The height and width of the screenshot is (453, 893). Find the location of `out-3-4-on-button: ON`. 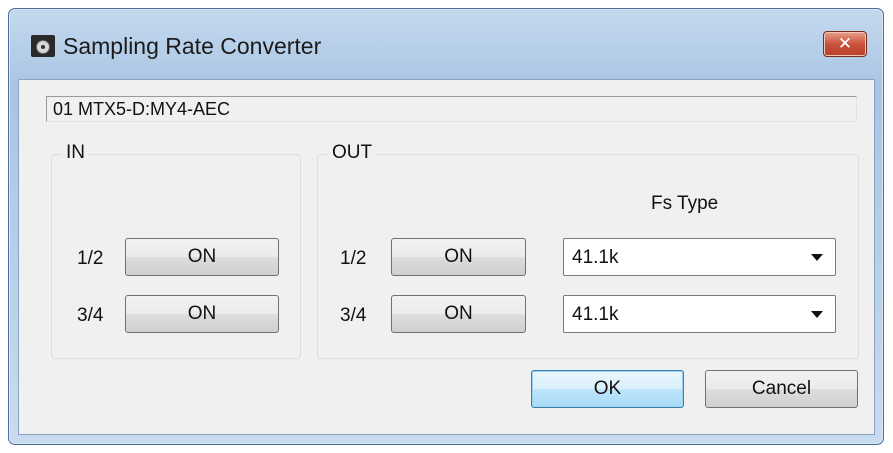

out-3-4-on-button: ON is located at coordinates (458, 314).